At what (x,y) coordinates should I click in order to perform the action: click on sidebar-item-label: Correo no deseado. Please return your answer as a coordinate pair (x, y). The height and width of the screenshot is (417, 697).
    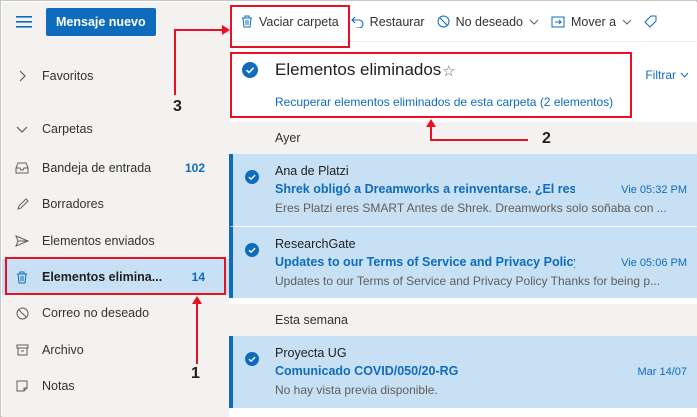
    Looking at the image, I should click on (96, 313).